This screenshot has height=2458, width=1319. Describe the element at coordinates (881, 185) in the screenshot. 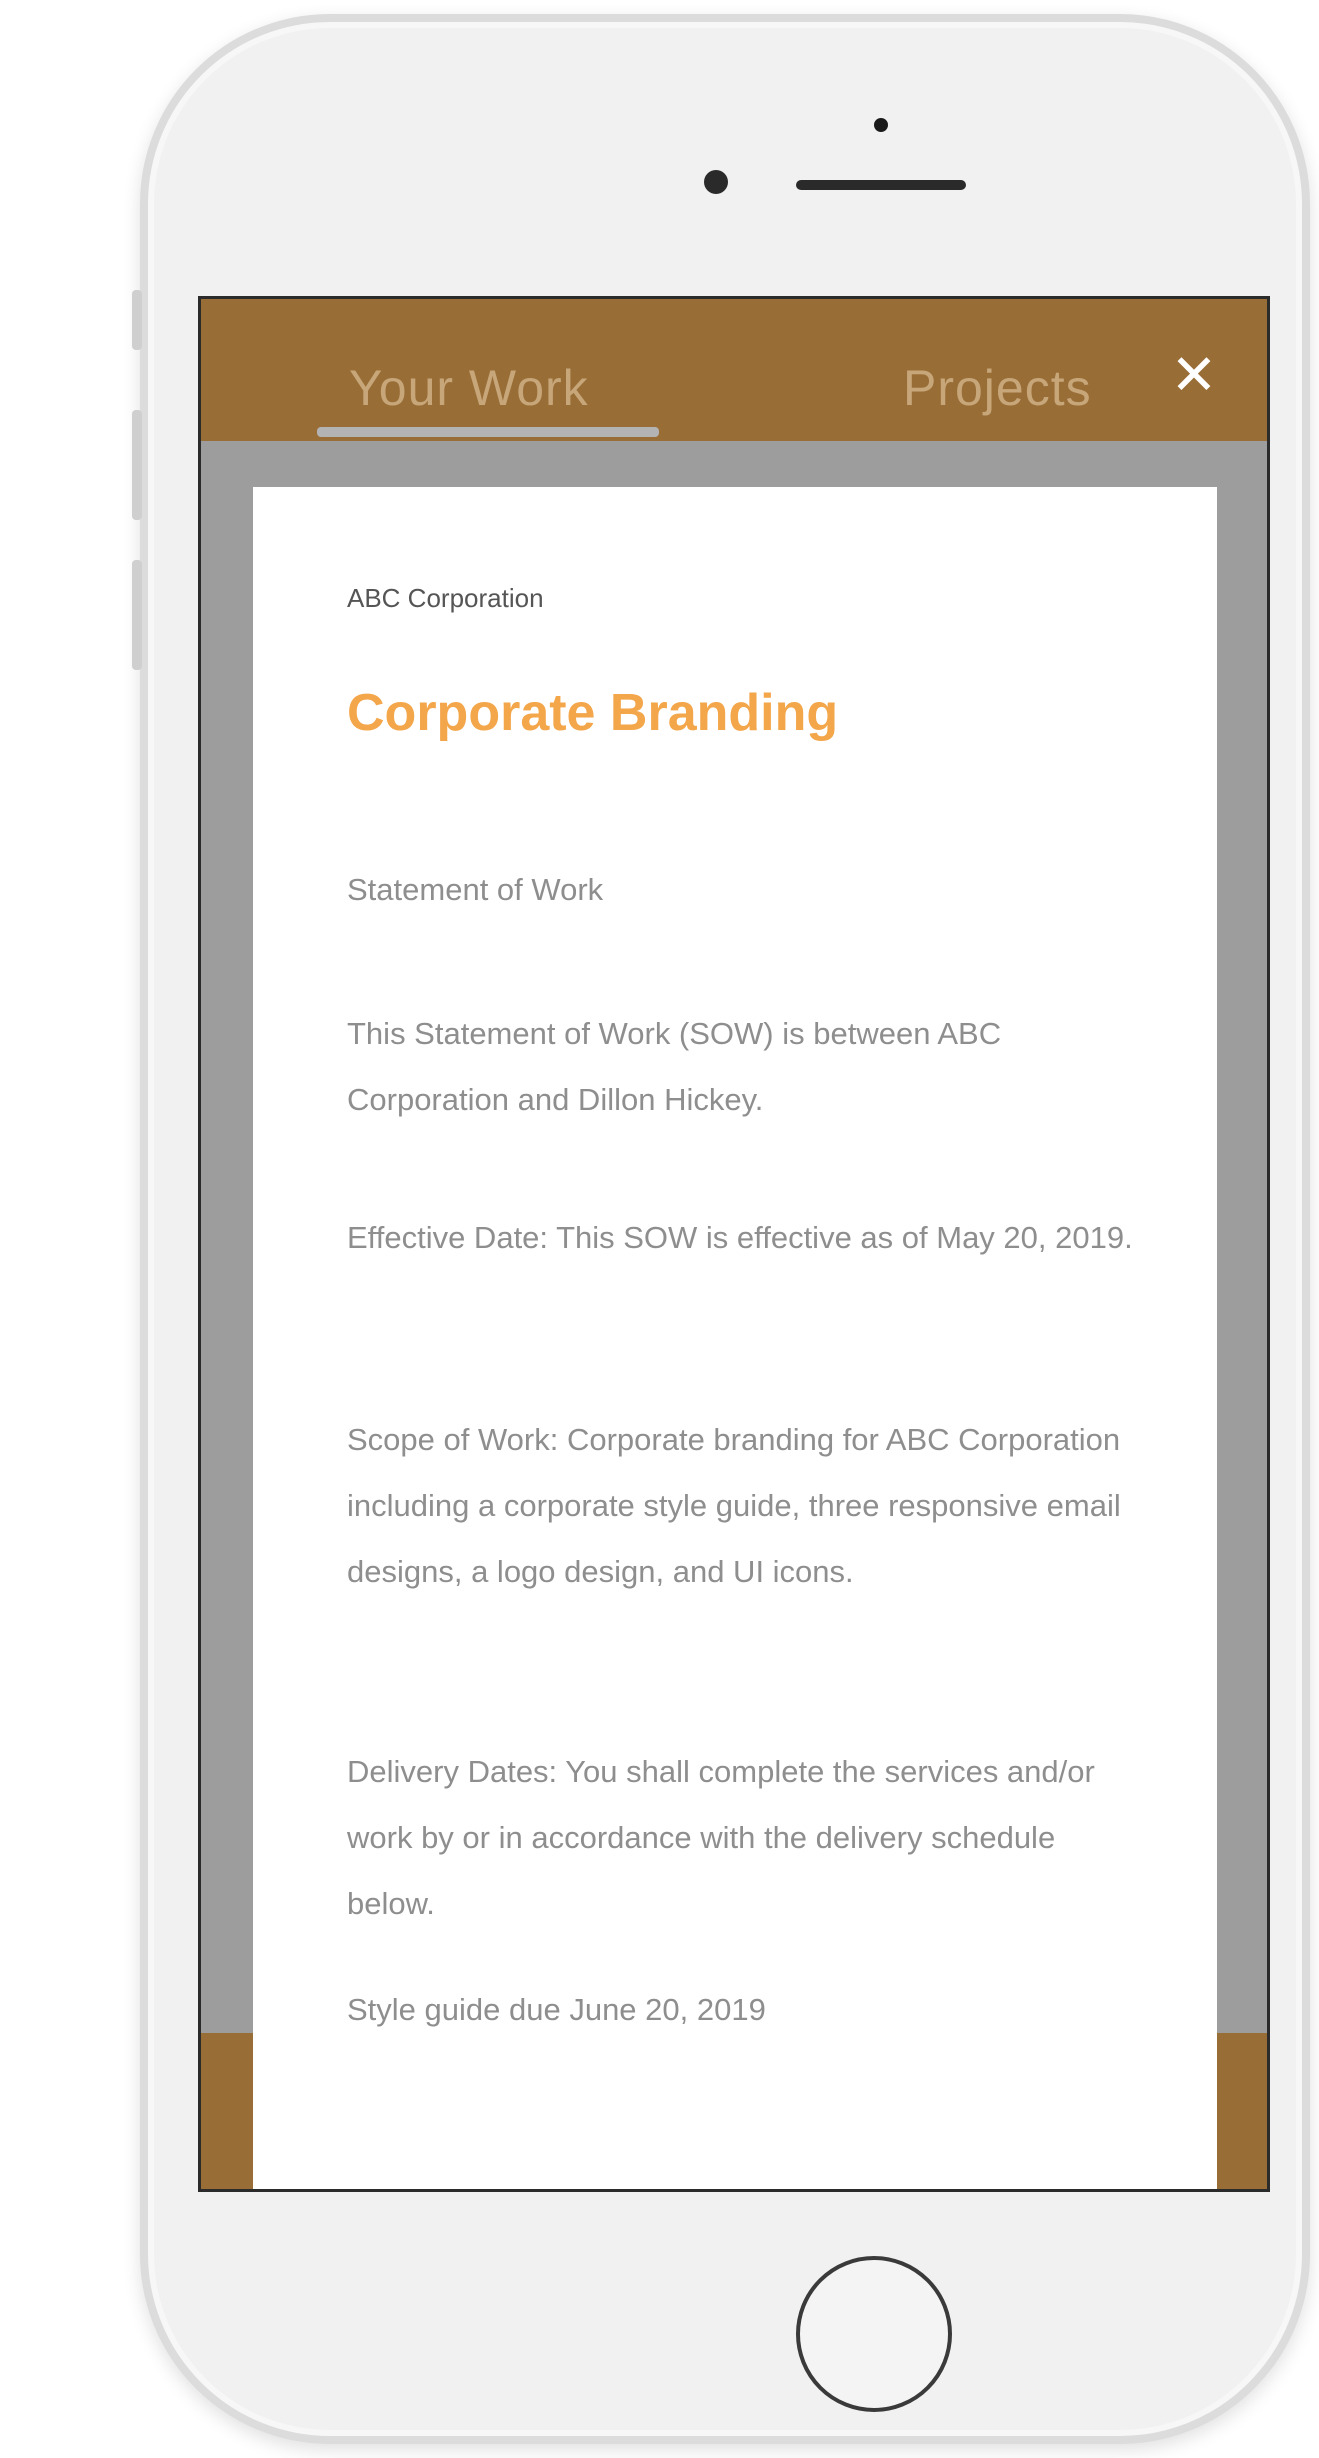

I see `earpiece-speaker` at that location.